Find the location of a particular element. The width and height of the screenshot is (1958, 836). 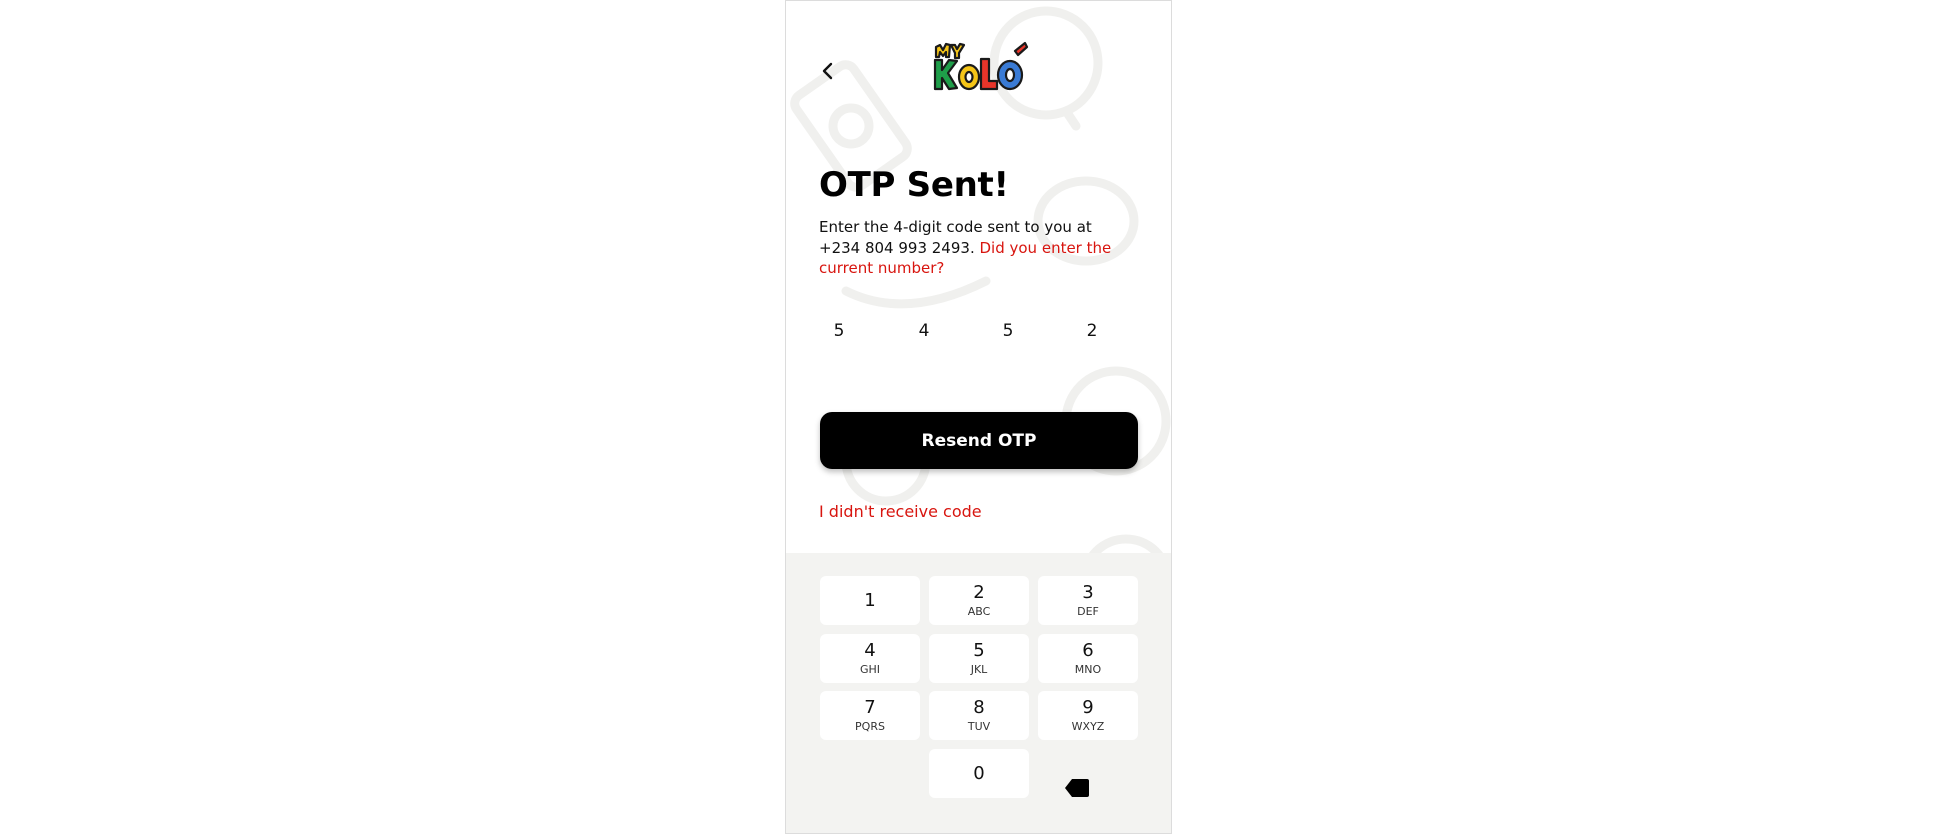

otp-digit-3: 5 is located at coordinates (1008, 331).